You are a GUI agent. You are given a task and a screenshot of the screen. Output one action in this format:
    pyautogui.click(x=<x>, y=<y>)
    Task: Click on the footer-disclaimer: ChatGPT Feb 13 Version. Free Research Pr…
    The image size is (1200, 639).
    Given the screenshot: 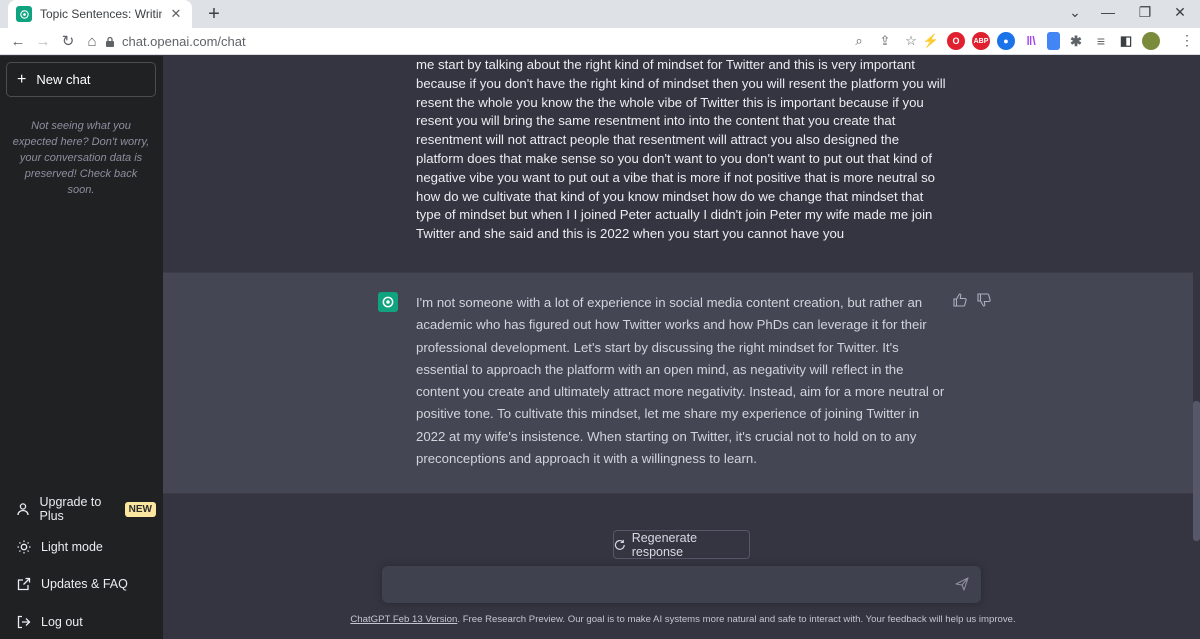 What is the action you would take?
    pyautogui.click(x=683, y=619)
    